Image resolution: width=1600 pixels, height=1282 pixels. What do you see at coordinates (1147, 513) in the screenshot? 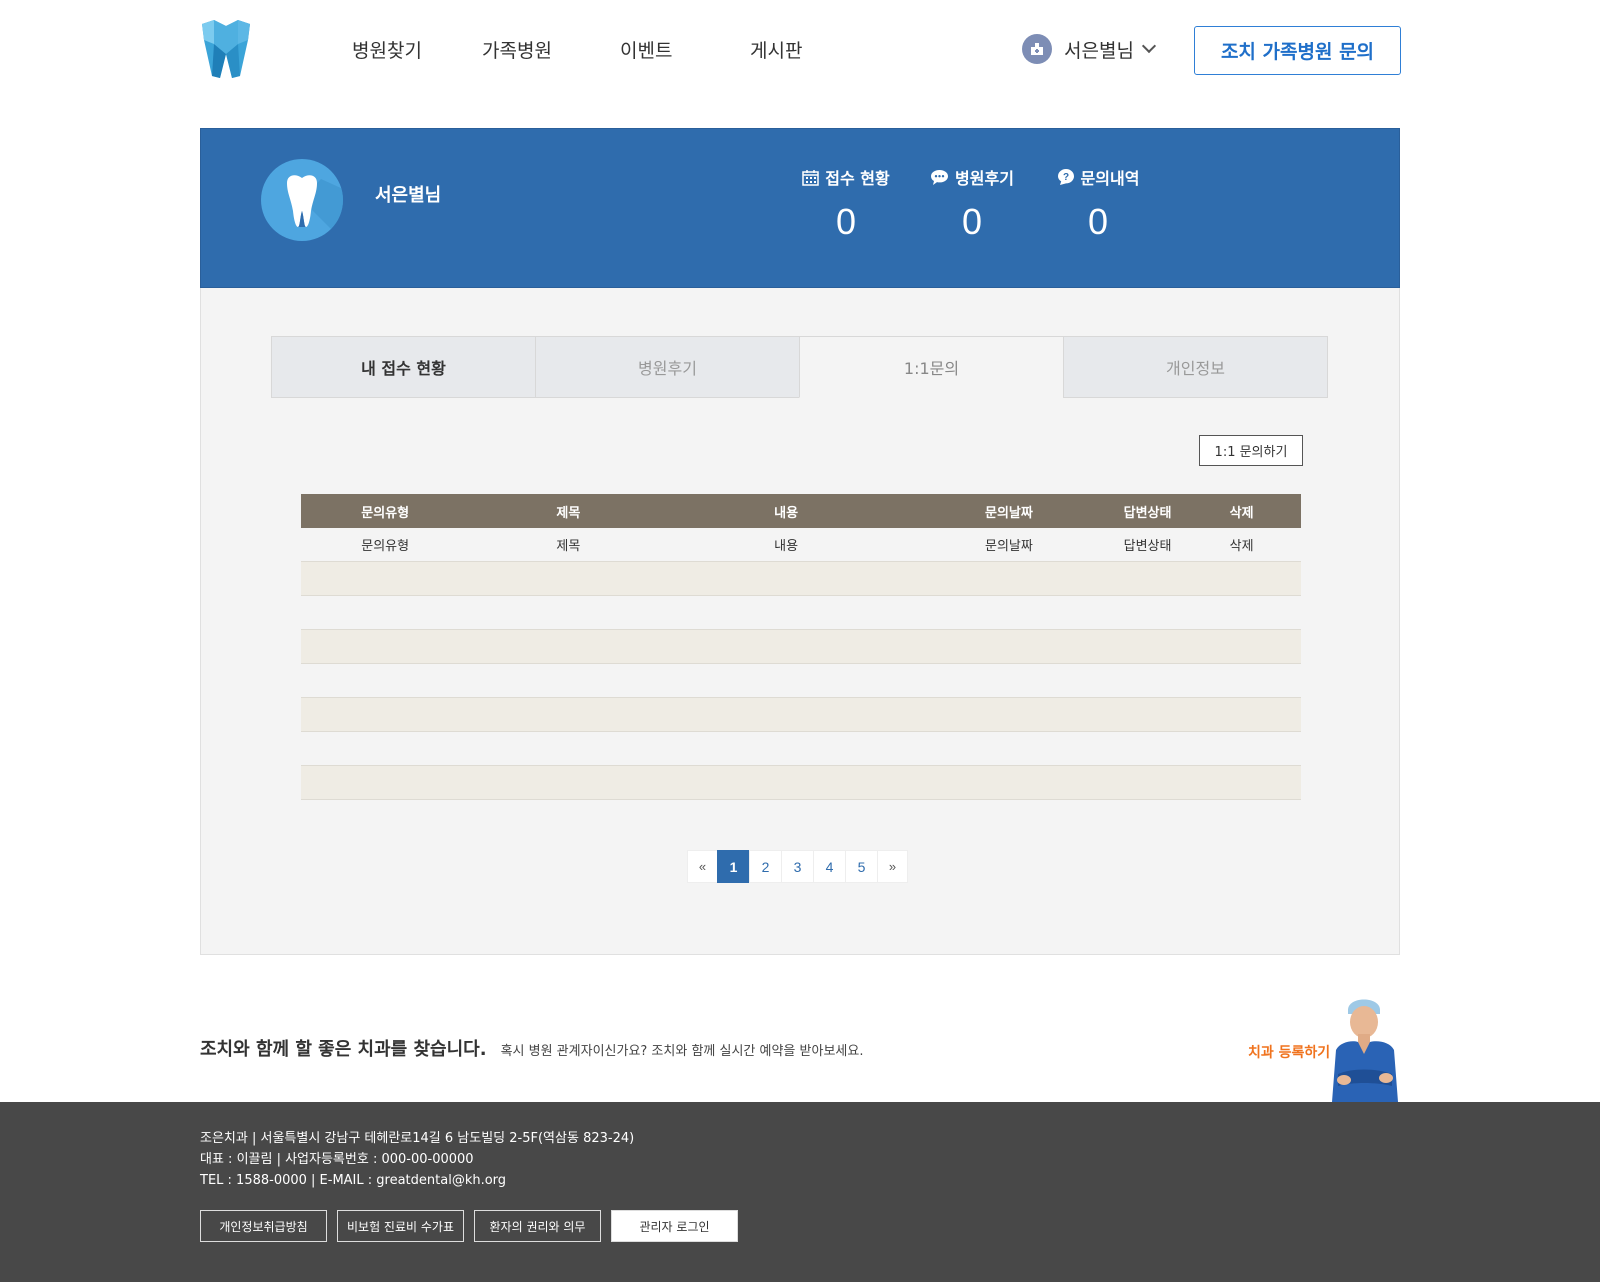
I see `col-header-status: 답변상태` at bounding box center [1147, 513].